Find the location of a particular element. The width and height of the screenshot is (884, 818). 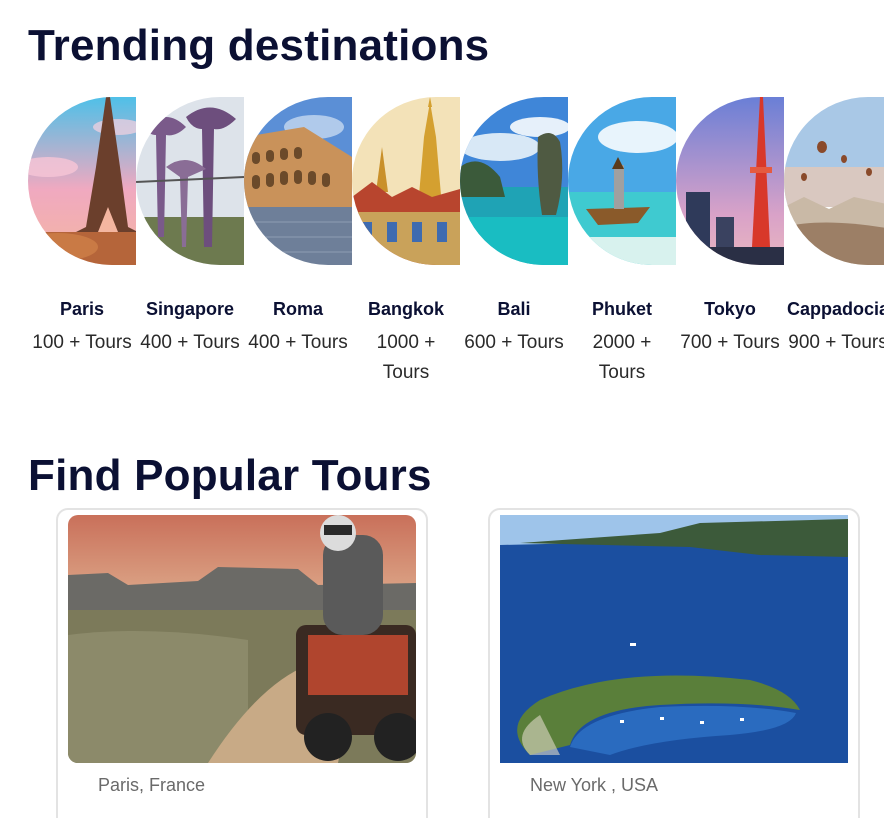

destination-card-roma: Roma 400 + Tours is located at coordinates (298, 227).